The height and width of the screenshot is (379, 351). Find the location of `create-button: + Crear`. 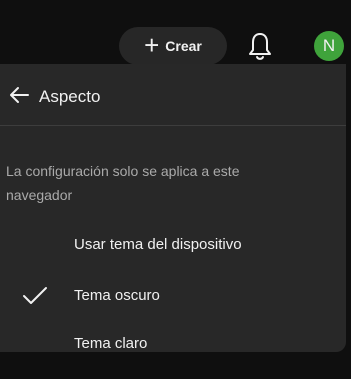

create-button: + Crear is located at coordinates (173, 46).